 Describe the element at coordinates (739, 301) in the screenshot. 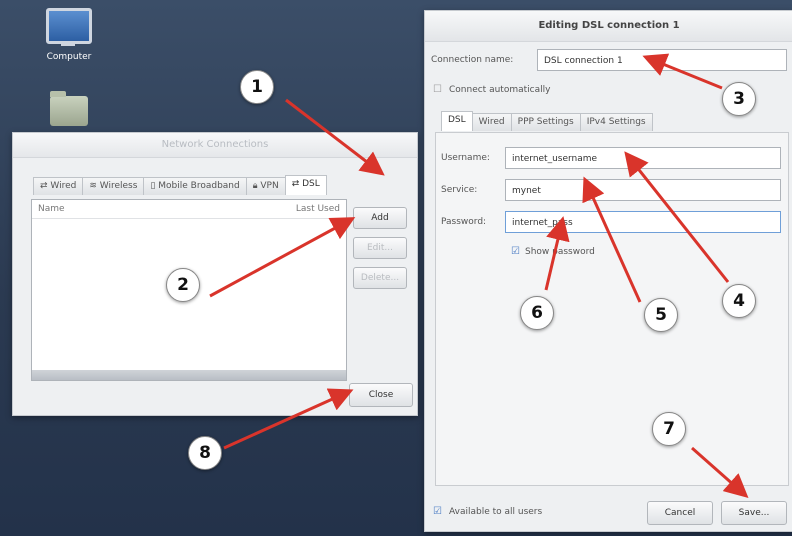

I see `callout-4: 4` at that location.